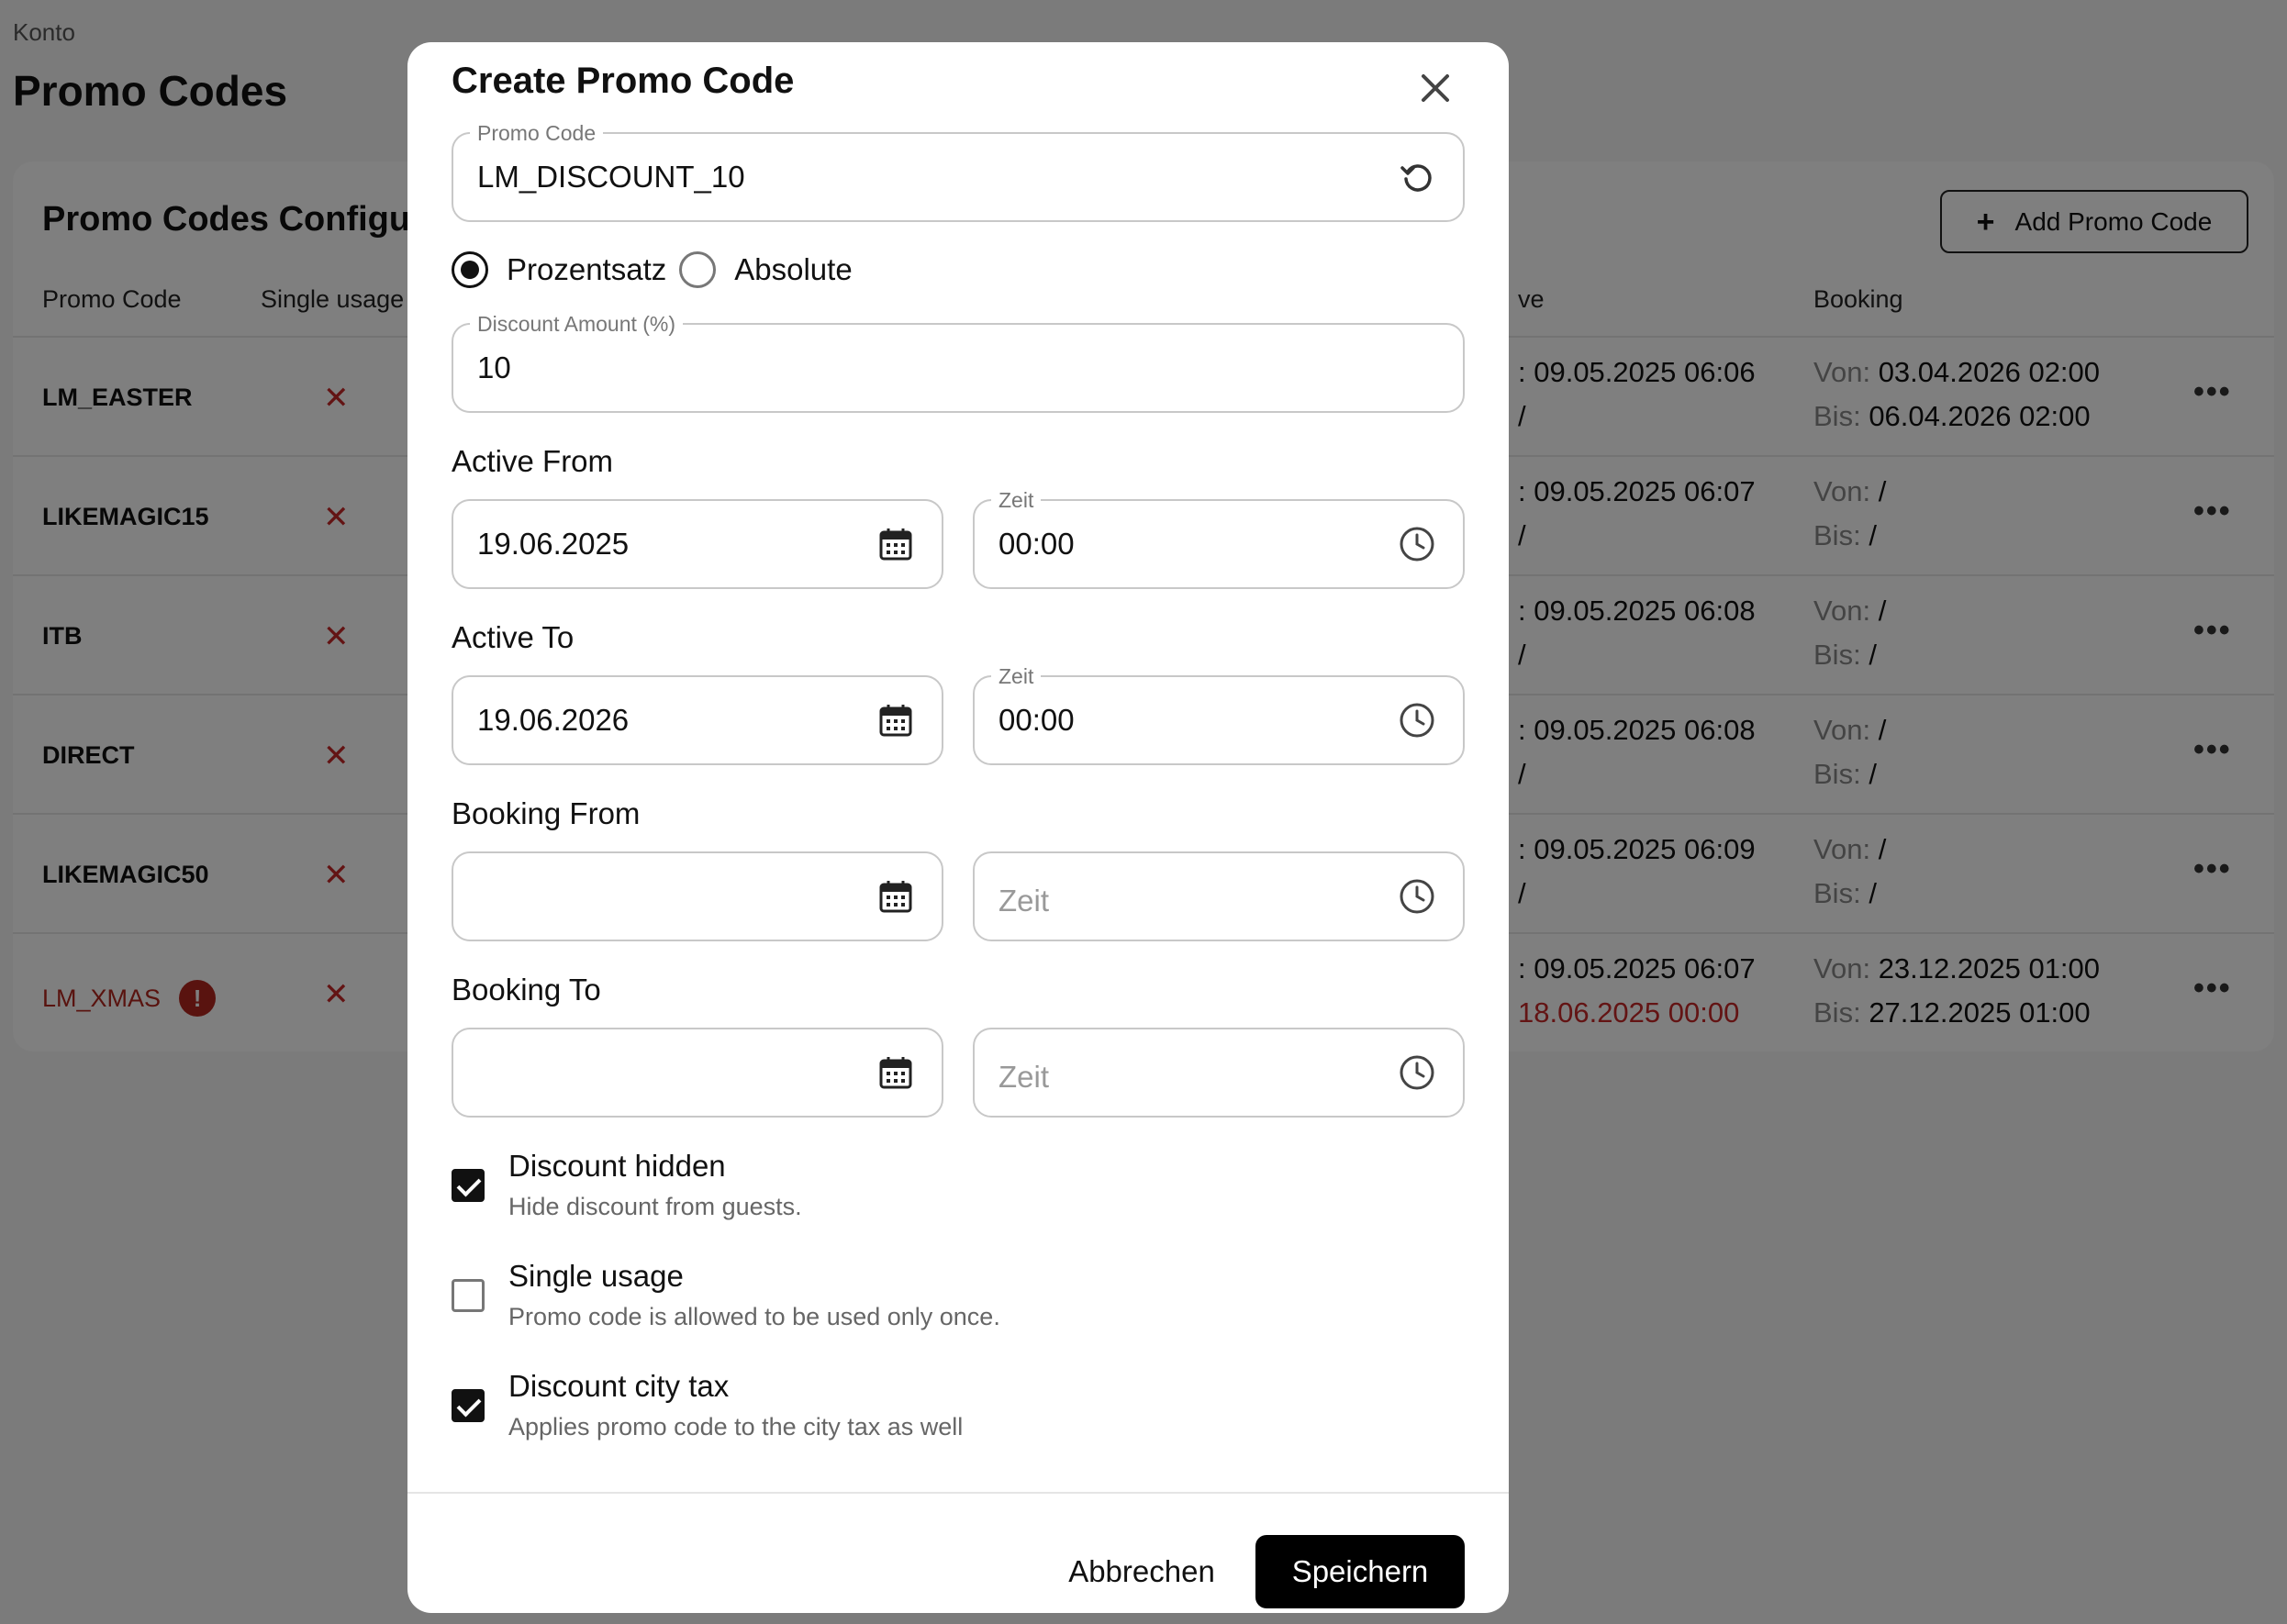  Describe the element at coordinates (1435, 88) in the screenshot. I see `close-icon` at that location.